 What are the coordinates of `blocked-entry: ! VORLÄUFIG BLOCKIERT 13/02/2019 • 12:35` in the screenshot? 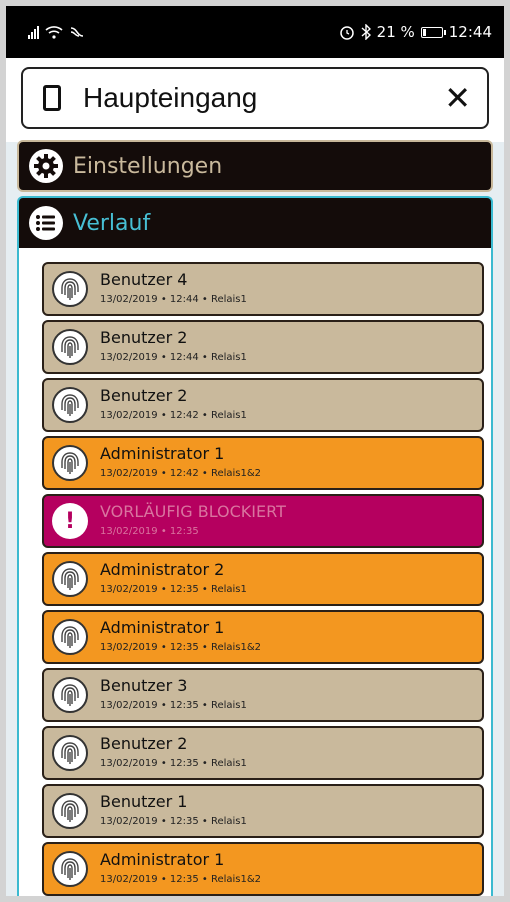 It's located at (263, 521).